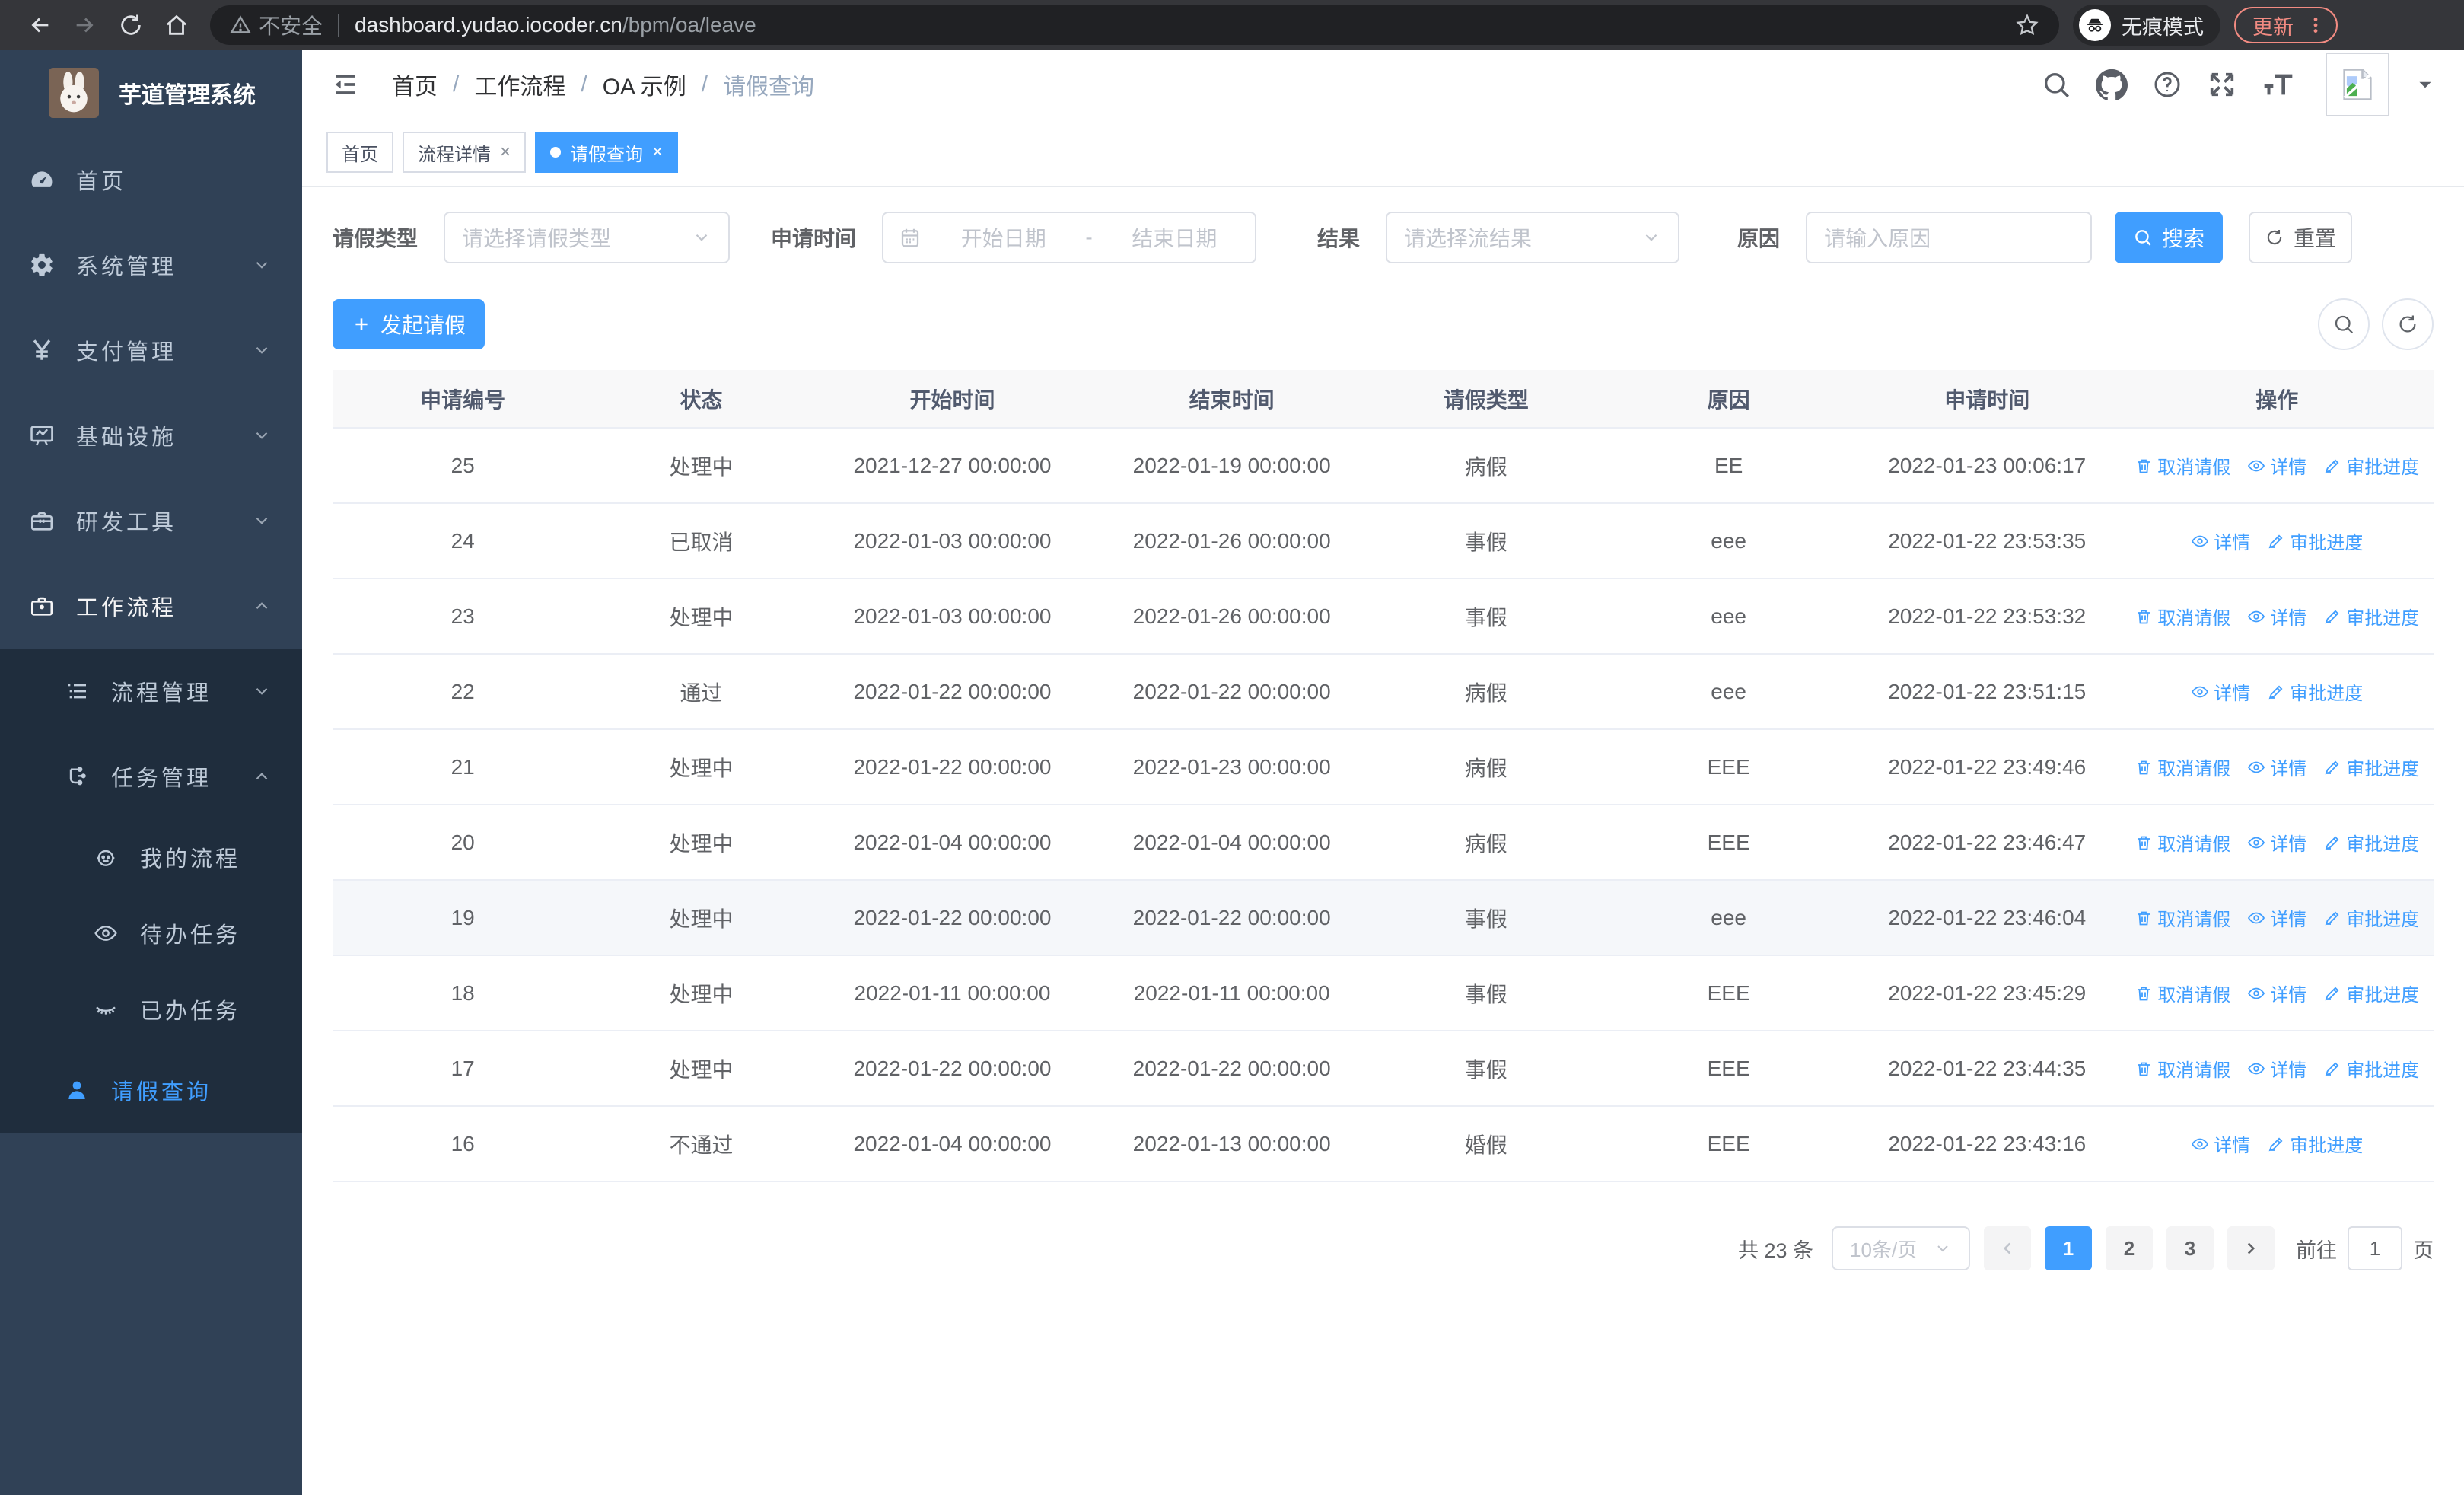 The height and width of the screenshot is (1495, 2464). What do you see at coordinates (151, 933) in the screenshot?
I see `sidebar-item-todo-tasks: 待办任务` at bounding box center [151, 933].